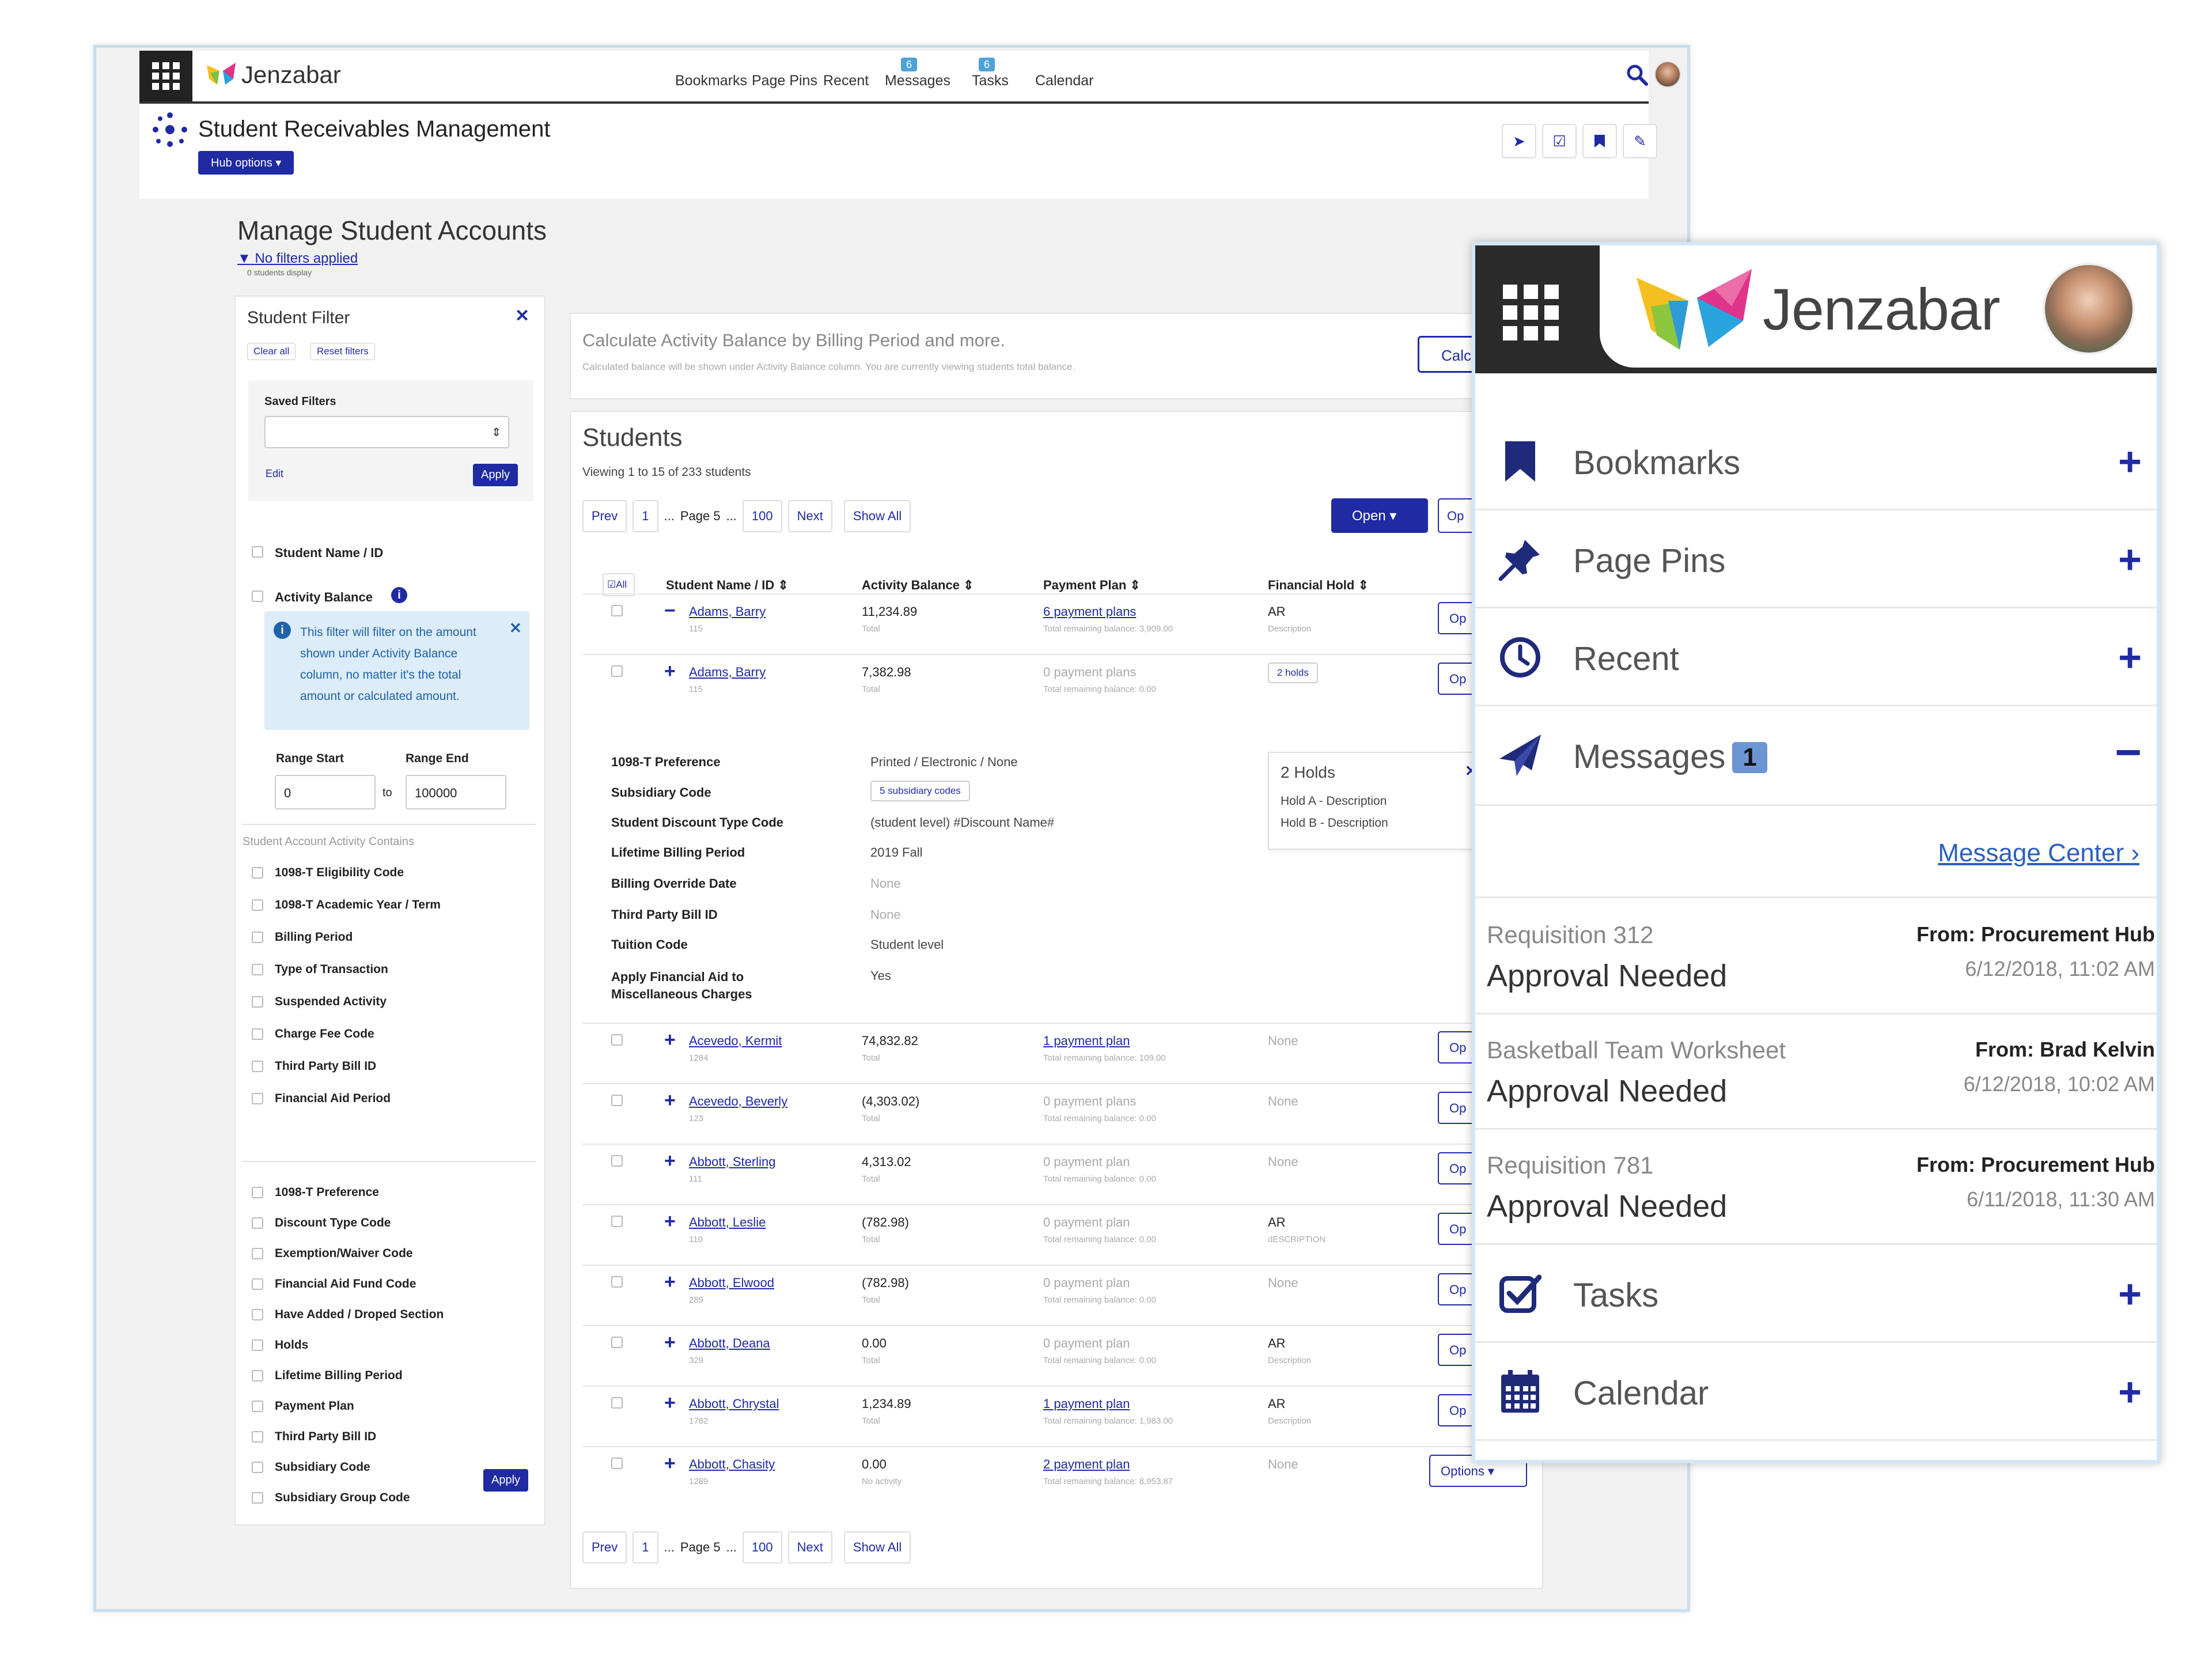 The image size is (2212, 1654). Describe the element at coordinates (1816, 755) in the screenshot. I see `panel-row-messages: Messages 1 −` at that location.